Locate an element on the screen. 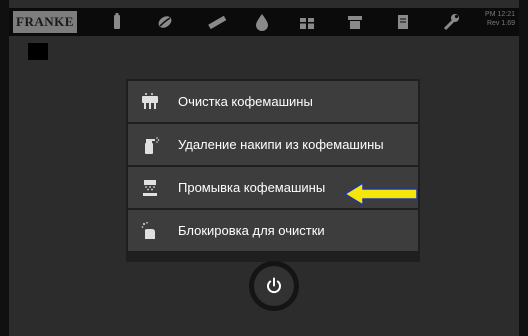 The width and height of the screenshot is (528, 336). menu-item-cleaning-lock: Блокировка для очистки is located at coordinates (273, 230).